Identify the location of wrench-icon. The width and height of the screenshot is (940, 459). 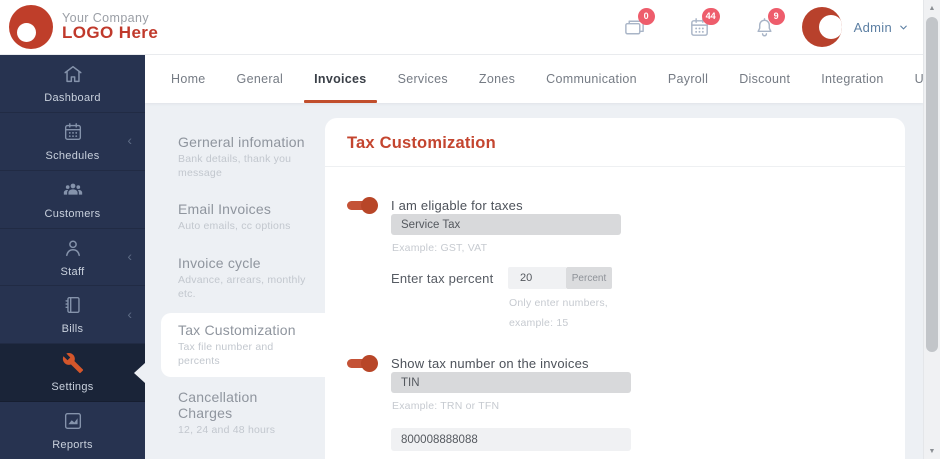
(73, 363).